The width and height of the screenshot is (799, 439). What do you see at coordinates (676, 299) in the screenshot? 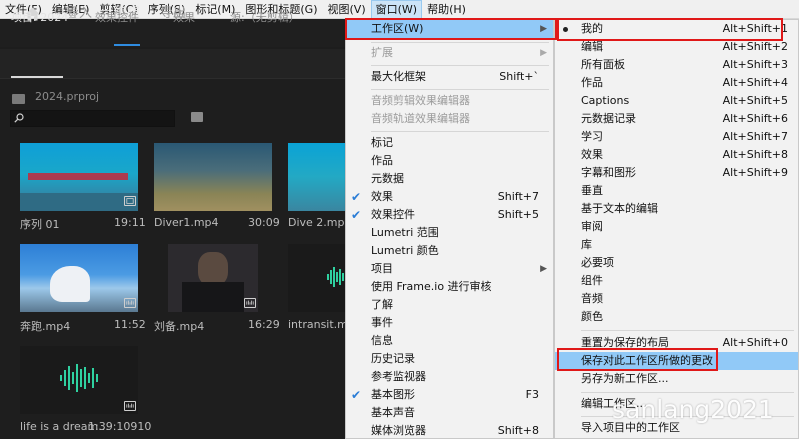
I see `submenu-item-audio: 音频` at bounding box center [676, 299].